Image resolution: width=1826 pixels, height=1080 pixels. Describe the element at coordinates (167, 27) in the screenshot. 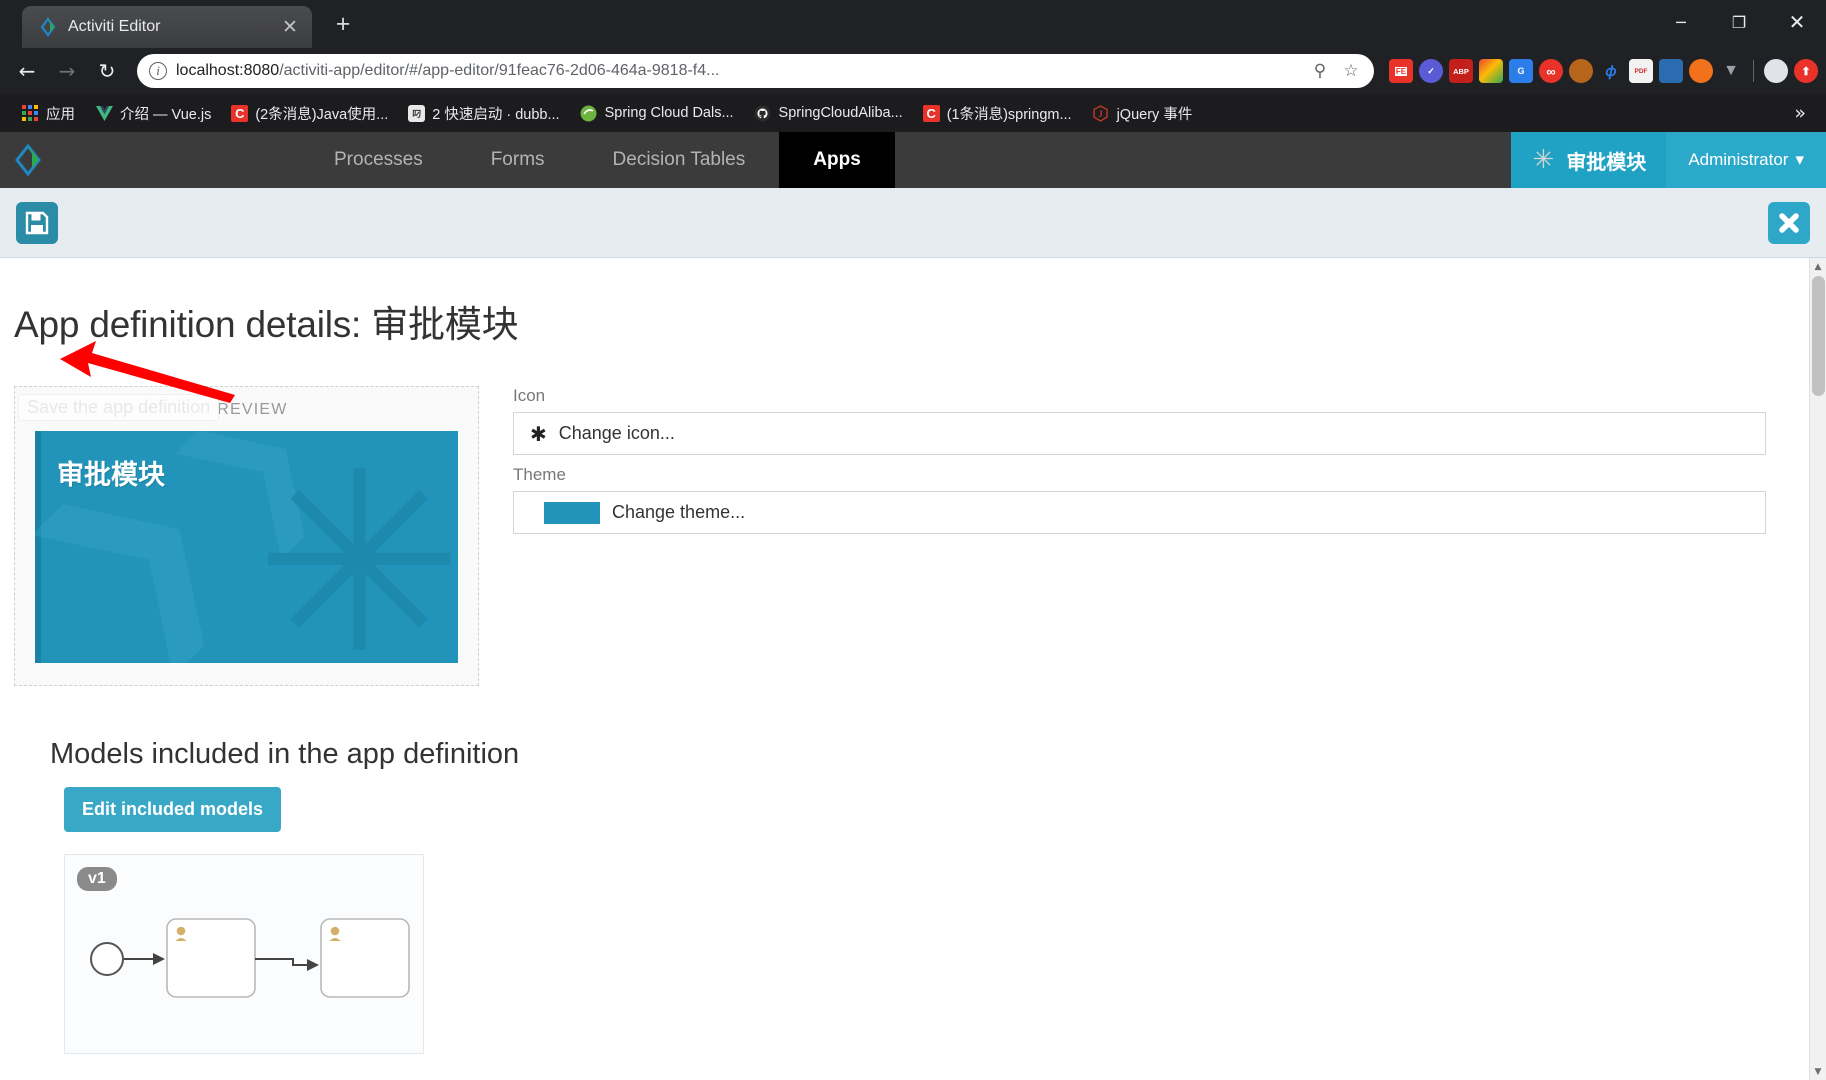

I see `browser-tab: Activiti Editor ✕` at that location.